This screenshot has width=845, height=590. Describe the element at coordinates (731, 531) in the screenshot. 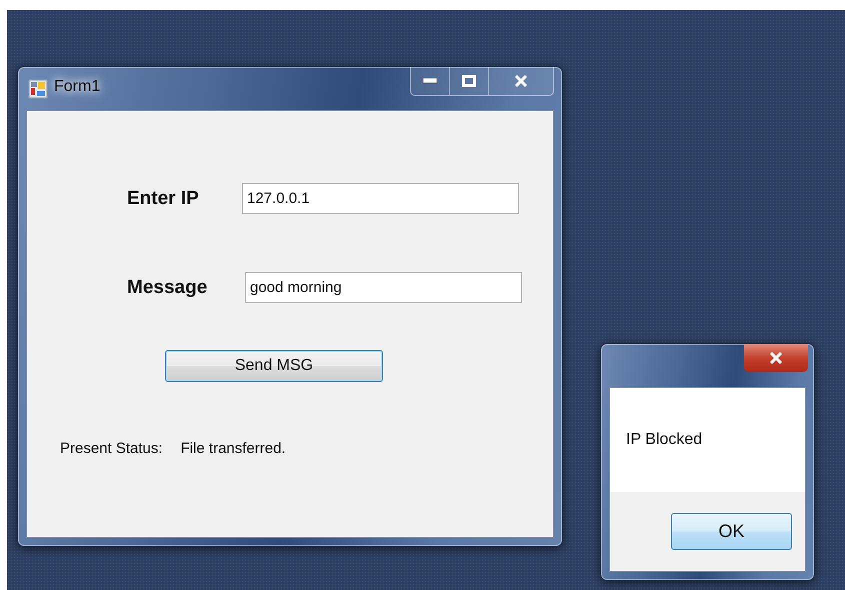

I see `ok-button: OK` at that location.